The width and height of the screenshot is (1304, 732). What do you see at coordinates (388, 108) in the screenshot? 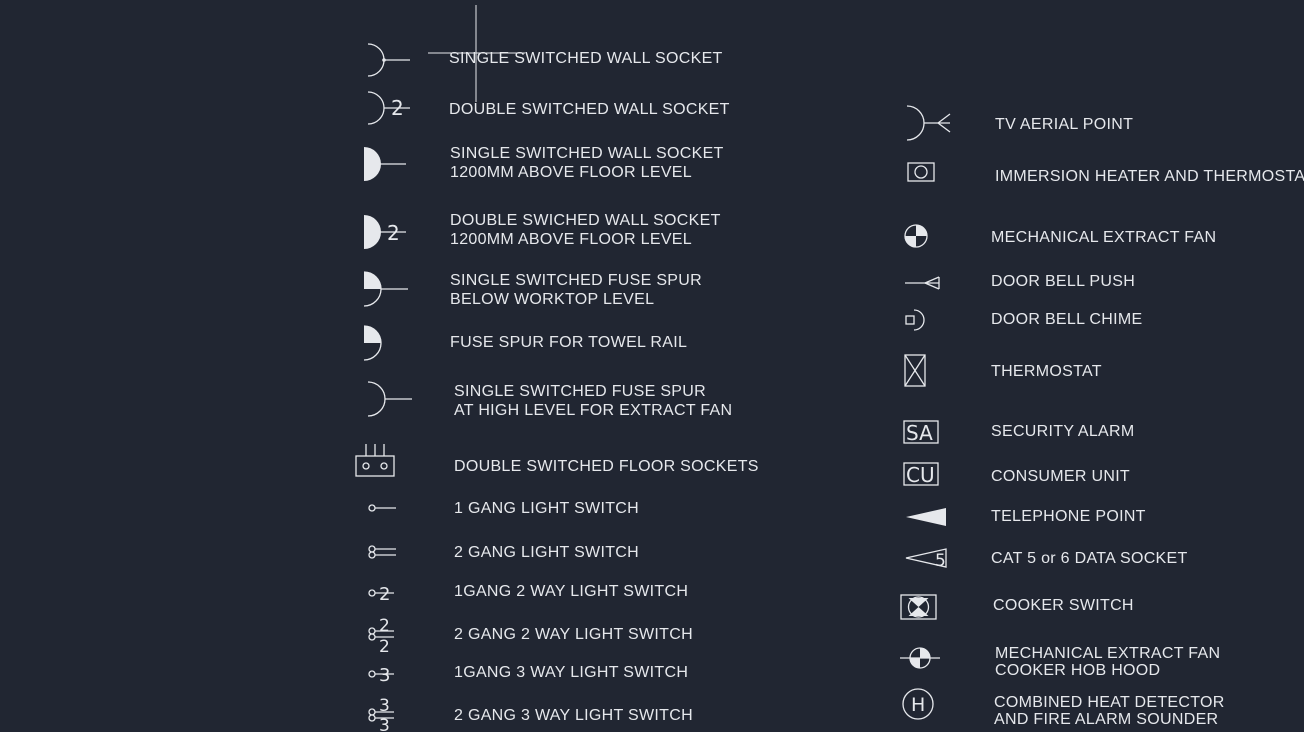
I see `double-switched-socket-icon: 2` at bounding box center [388, 108].